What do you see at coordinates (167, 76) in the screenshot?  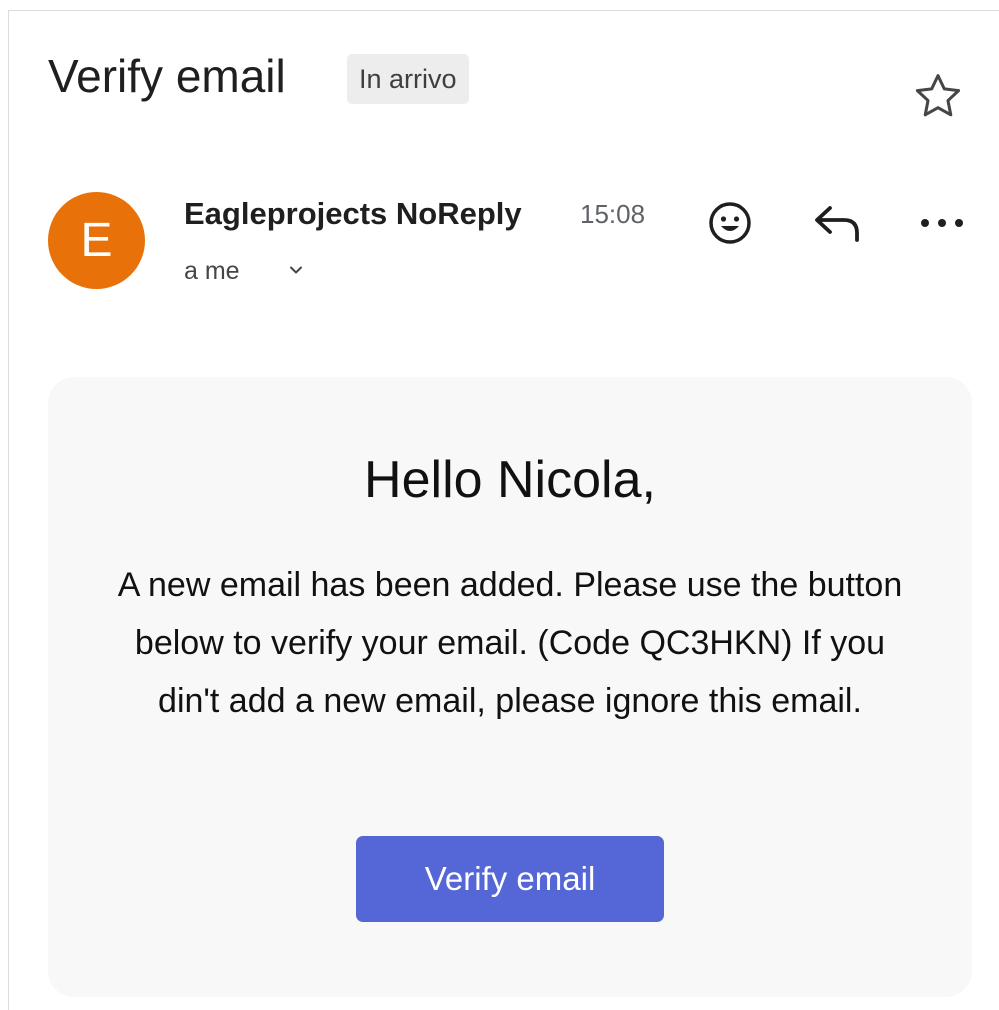 I see `email-subject: Verify email` at bounding box center [167, 76].